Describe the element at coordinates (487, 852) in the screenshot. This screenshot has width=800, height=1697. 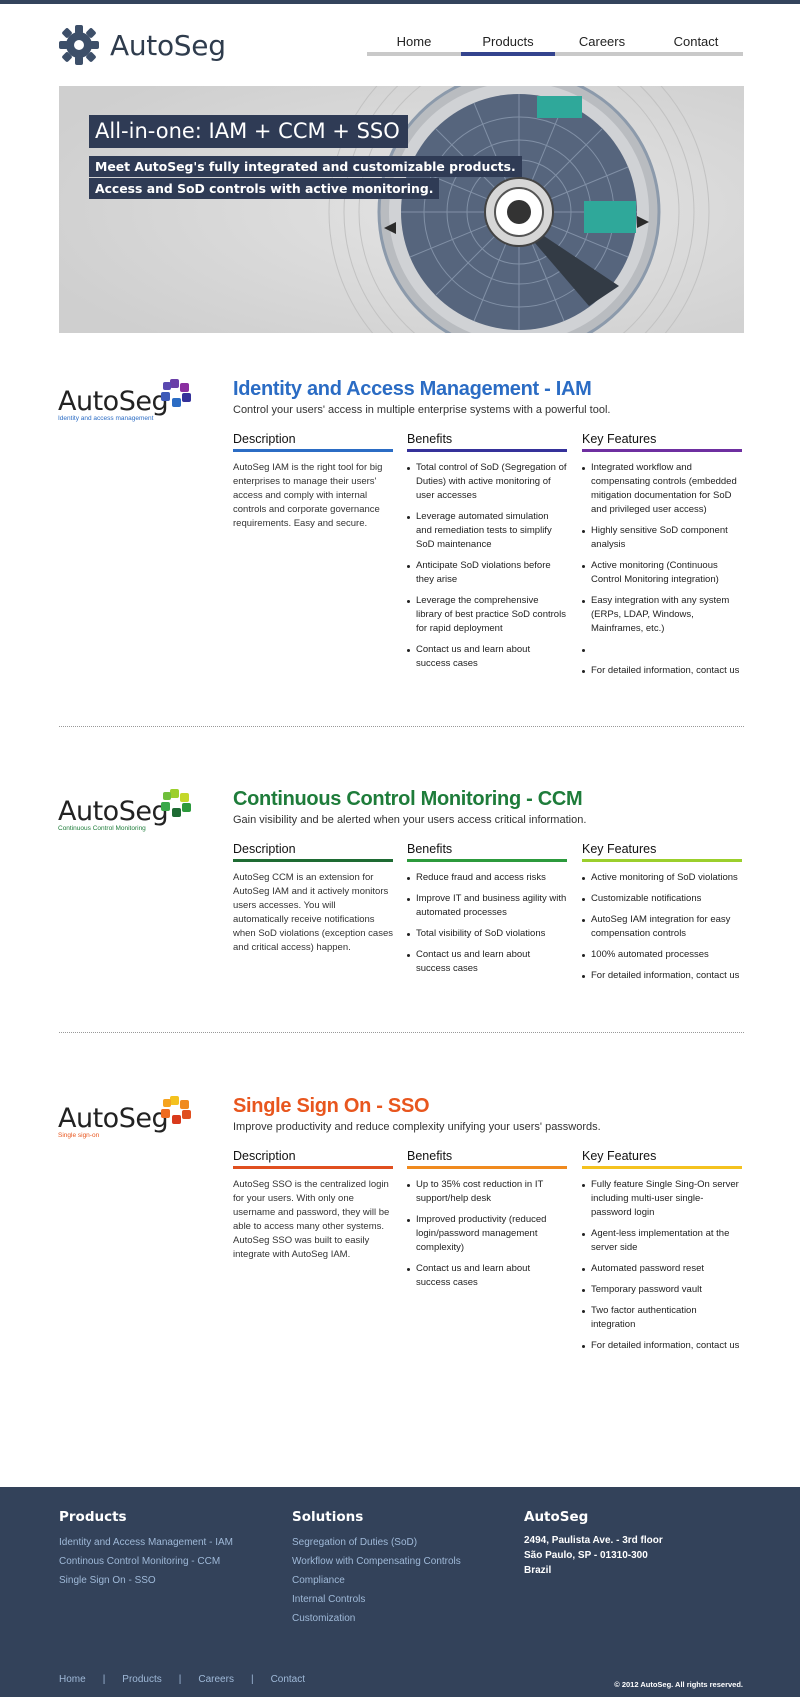
I see `ccm-benefits-heading: Benefits` at that location.